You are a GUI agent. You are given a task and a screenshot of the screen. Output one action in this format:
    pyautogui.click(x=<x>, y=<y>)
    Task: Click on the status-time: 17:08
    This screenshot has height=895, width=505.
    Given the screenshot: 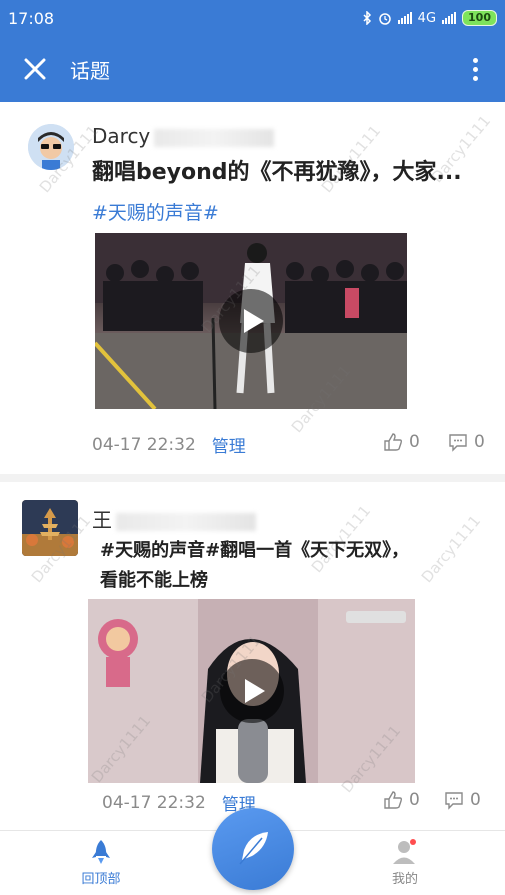 What is the action you would take?
    pyautogui.click(x=31, y=18)
    